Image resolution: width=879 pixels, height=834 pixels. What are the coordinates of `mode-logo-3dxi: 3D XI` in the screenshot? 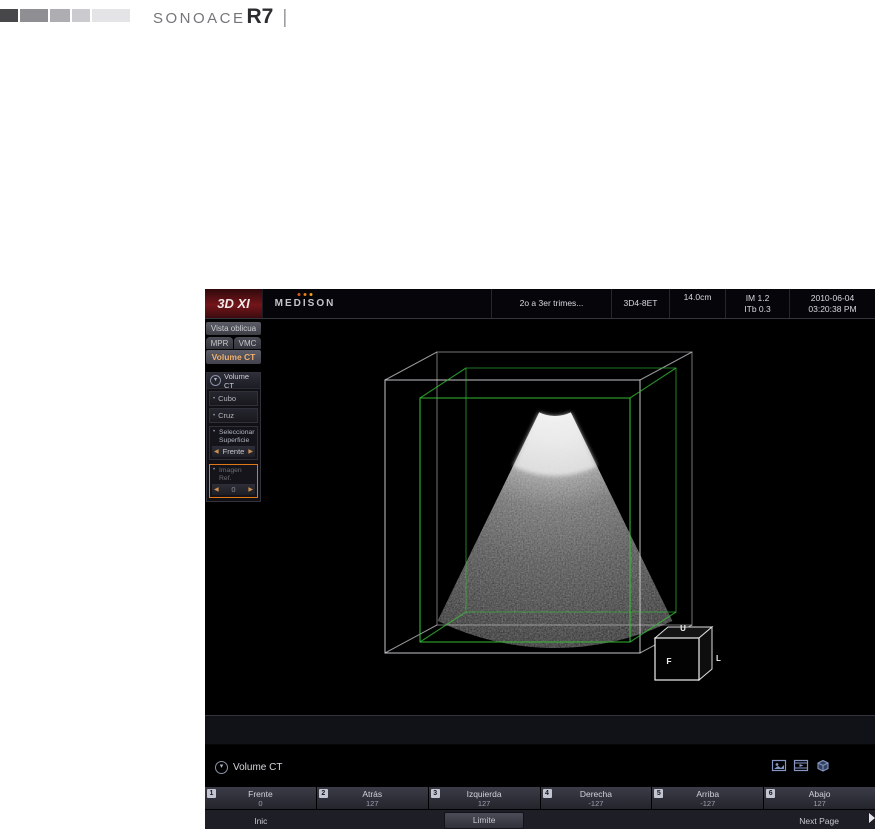 It's located at (234, 303).